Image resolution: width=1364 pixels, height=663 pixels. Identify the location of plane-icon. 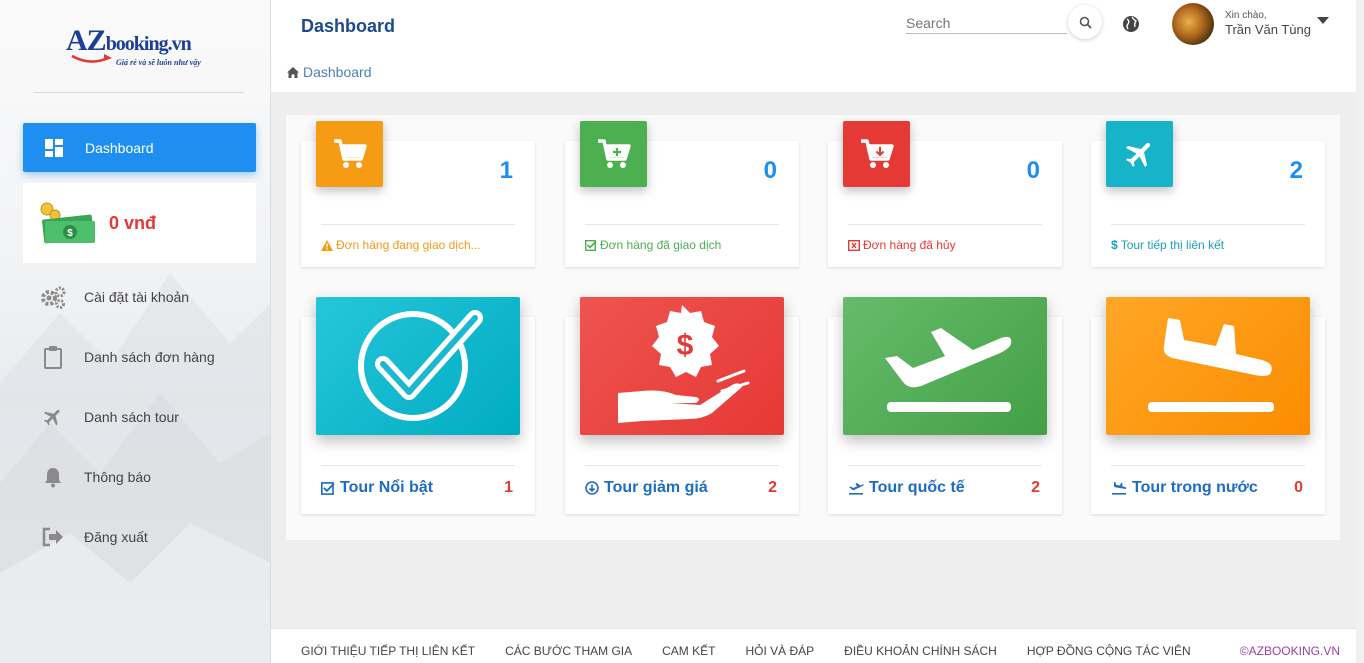
(53, 417).